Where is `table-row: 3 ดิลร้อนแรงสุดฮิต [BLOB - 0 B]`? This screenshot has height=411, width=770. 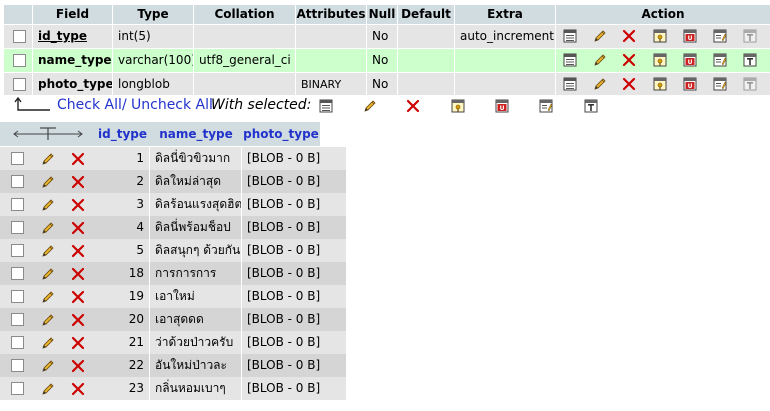 table-row: 3 ดิลร้อนแรงสุดฮิต [BLOB - 0 B] is located at coordinates (173, 204).